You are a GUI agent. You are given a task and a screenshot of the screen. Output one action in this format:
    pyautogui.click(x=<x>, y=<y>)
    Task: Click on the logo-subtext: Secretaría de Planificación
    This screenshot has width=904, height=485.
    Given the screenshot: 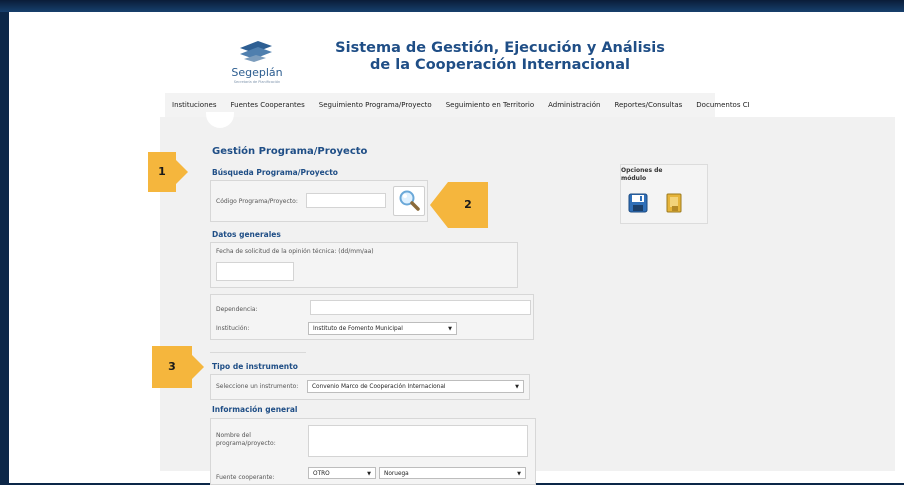 What is the action you would take?
    pyautogui.click(x=257, y=82)
    